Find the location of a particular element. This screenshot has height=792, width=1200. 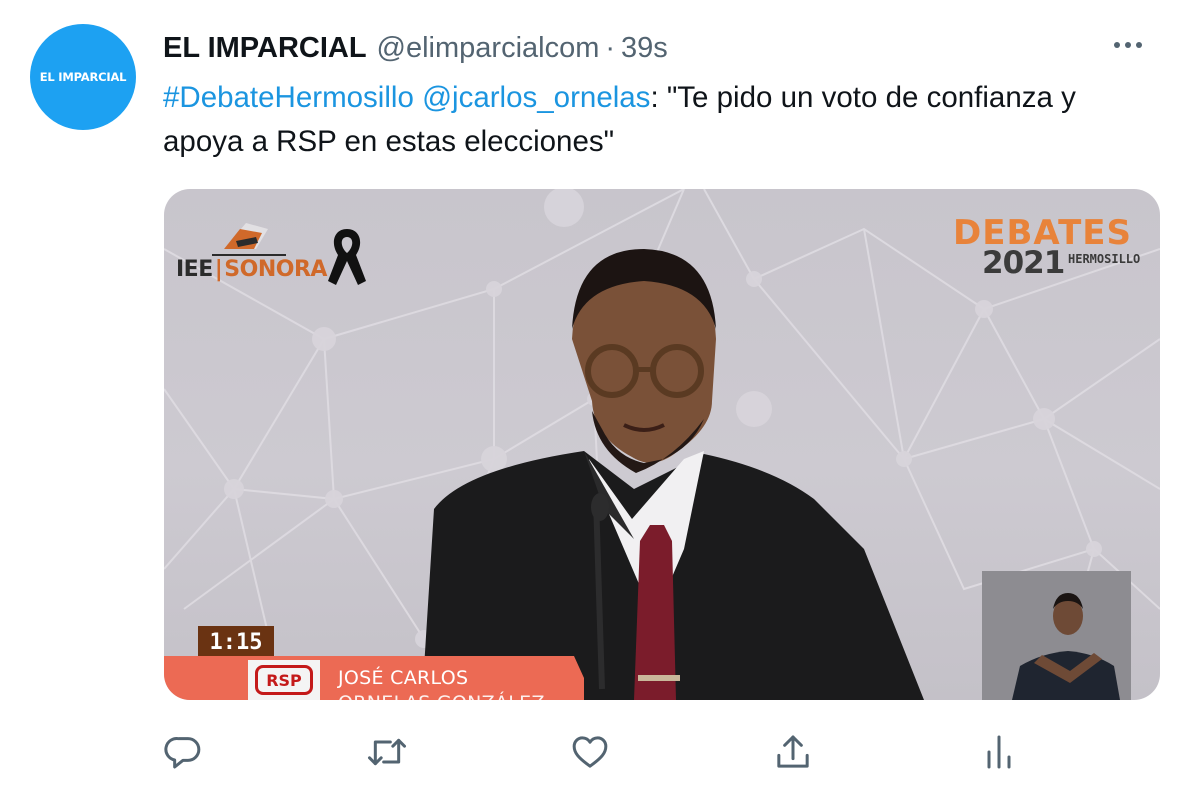

candidate-name: JOSÉ CARLOS is located at coordinates (403, 678).